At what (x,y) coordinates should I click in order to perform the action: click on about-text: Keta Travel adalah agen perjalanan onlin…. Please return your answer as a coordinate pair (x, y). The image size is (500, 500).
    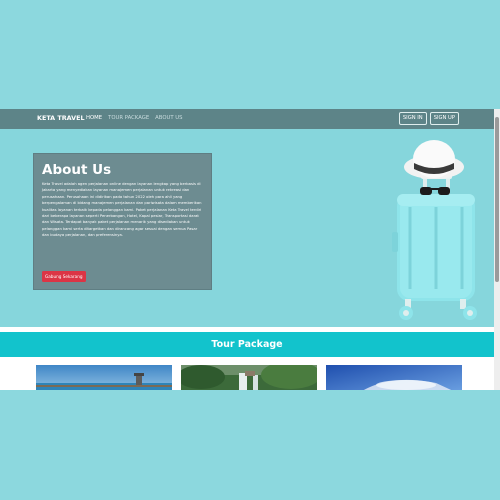
    Looking at the image, I should click on (122, 210).